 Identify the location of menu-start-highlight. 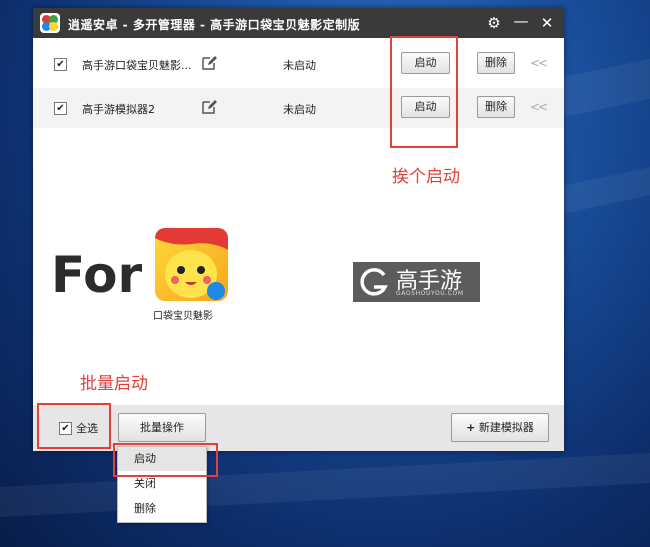
(165, 460).